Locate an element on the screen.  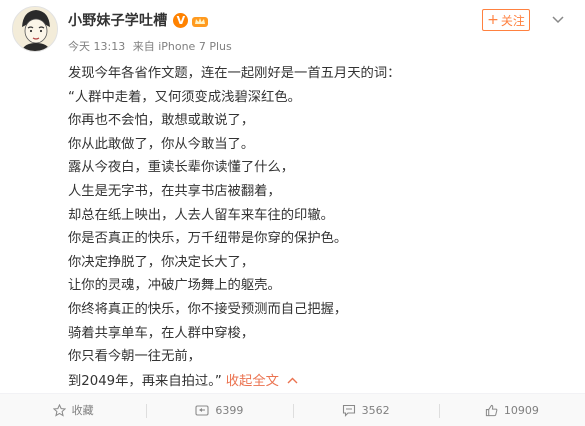
post-line: 你再也不会怕，敢想或敢说了， is located at coordinates (161, 121).